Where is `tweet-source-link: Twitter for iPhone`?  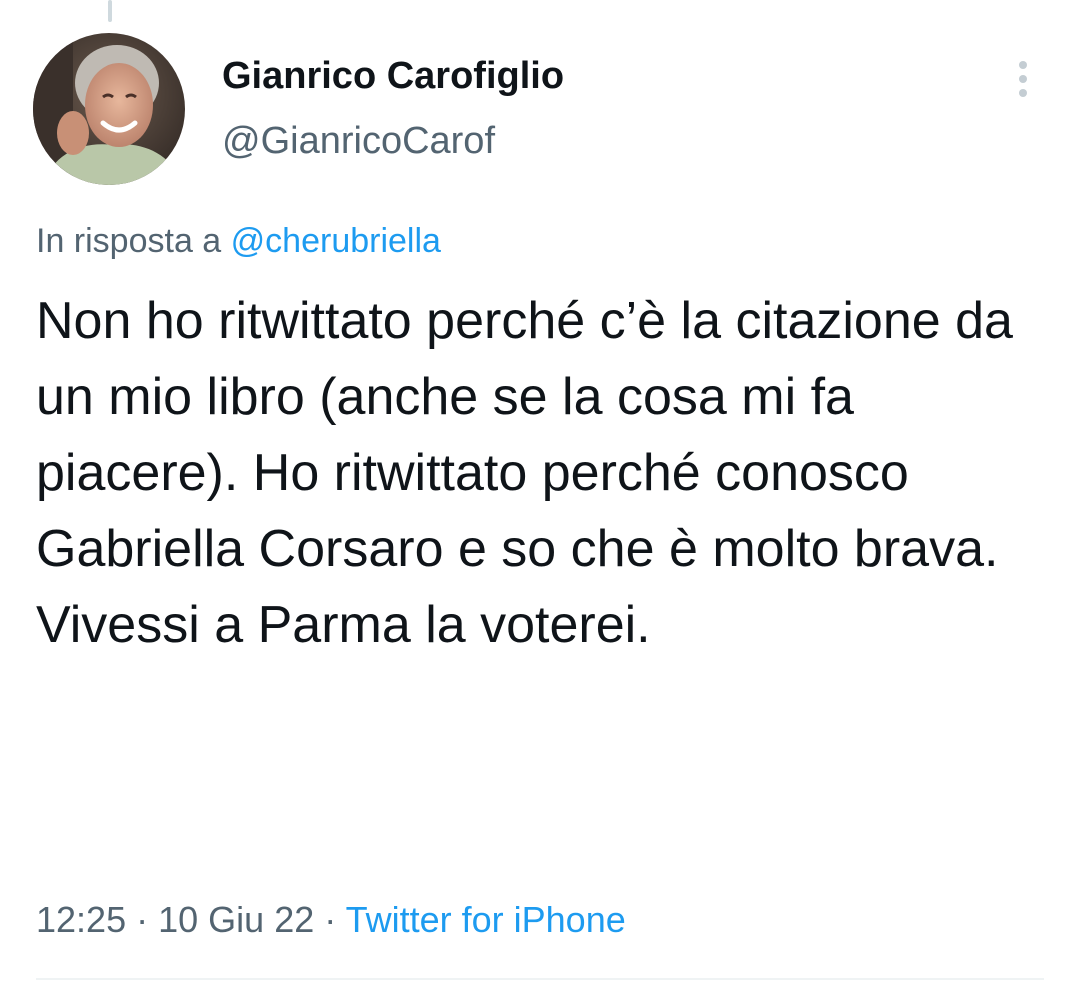 tweet-source-link: Twitter for iPhone is located at coordinates (486, 919).